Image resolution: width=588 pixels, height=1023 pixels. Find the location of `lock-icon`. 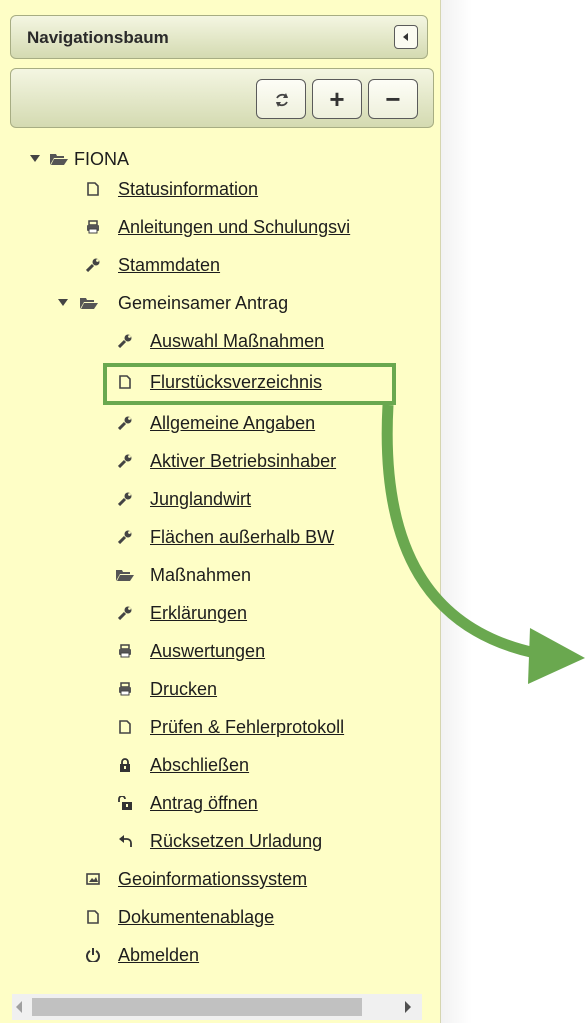

lock-icon is located at coordinates (125, 765).